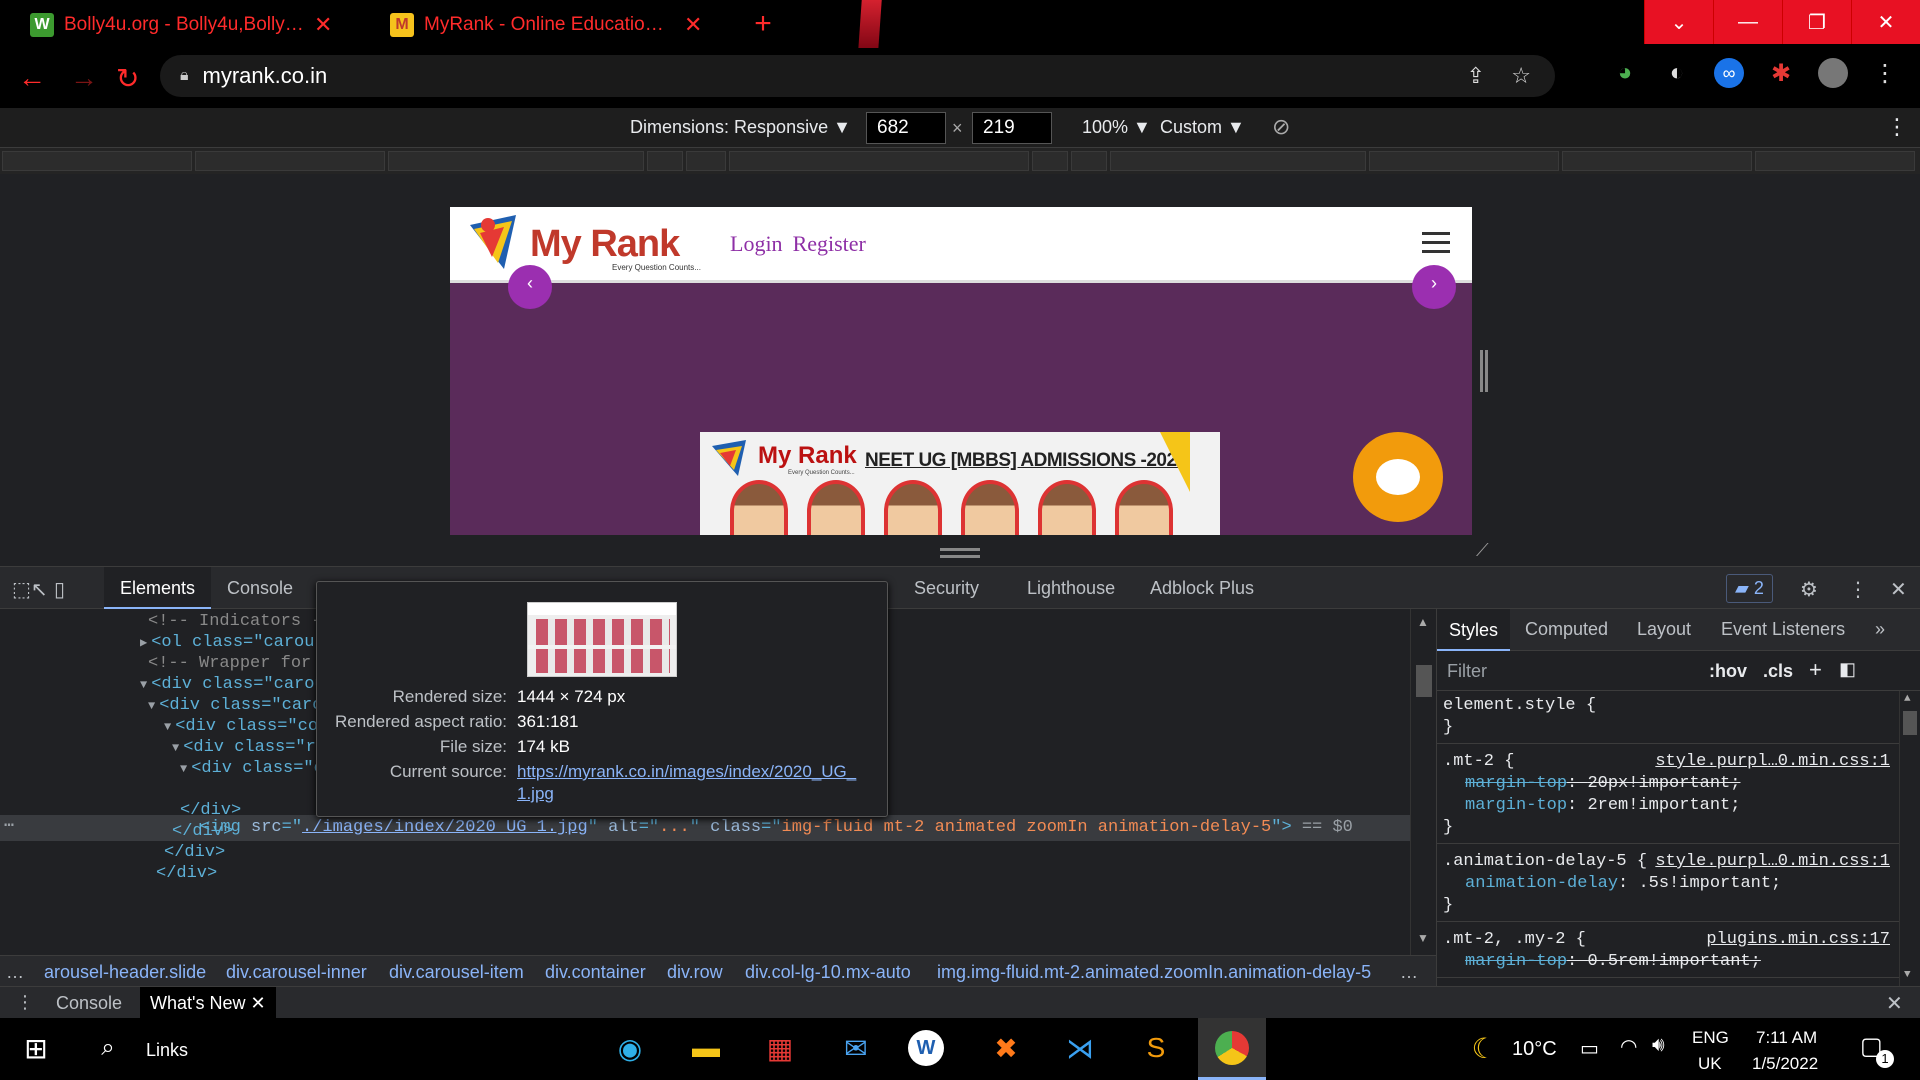  I want to click on address-bar: 🔒︎ myrank.co.in ⇪ ☆, so click(857, 76).